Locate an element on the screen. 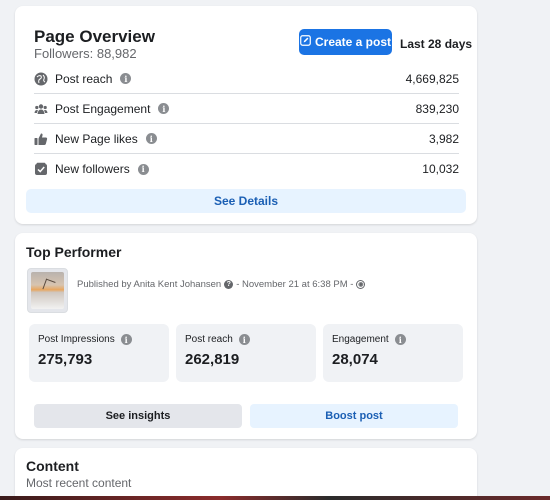  sunset-image is located at coordinates (47, 290).